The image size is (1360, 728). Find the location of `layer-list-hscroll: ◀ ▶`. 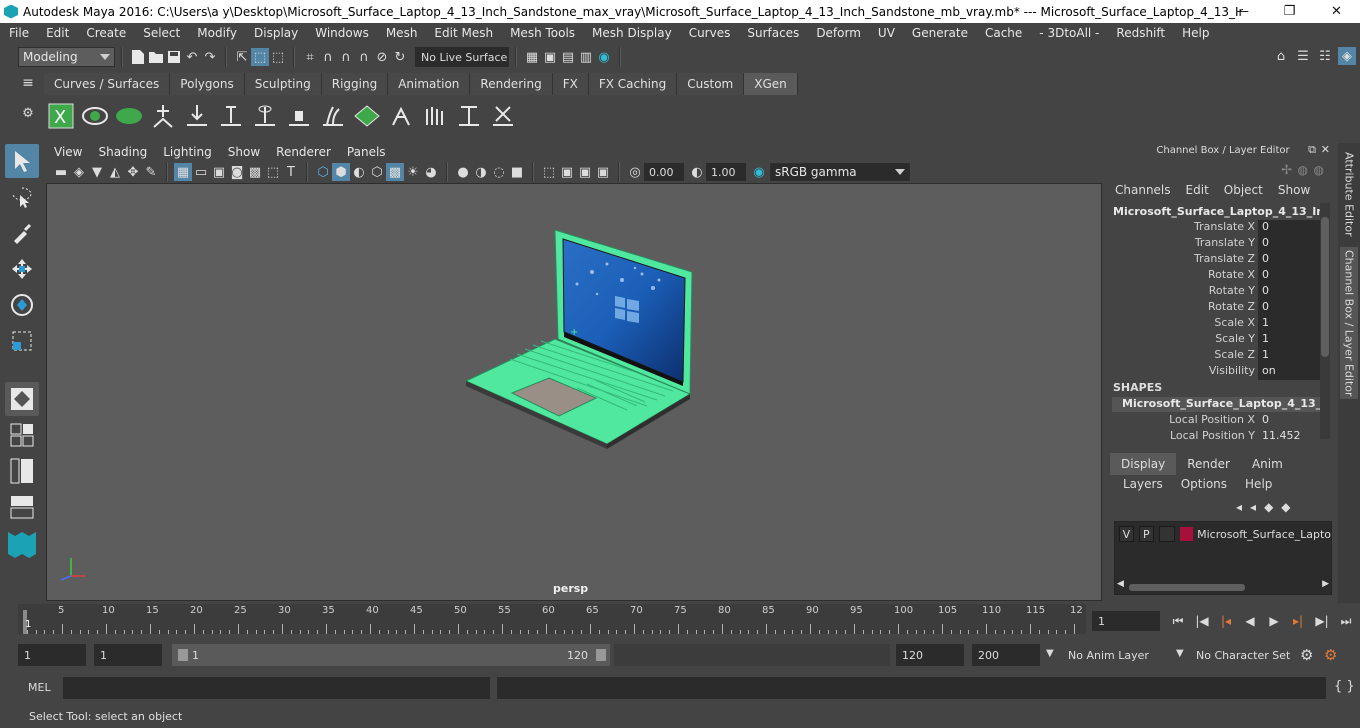

layer-list-hscroll: ◀ ▶ is located at coordinates (1223, 585).